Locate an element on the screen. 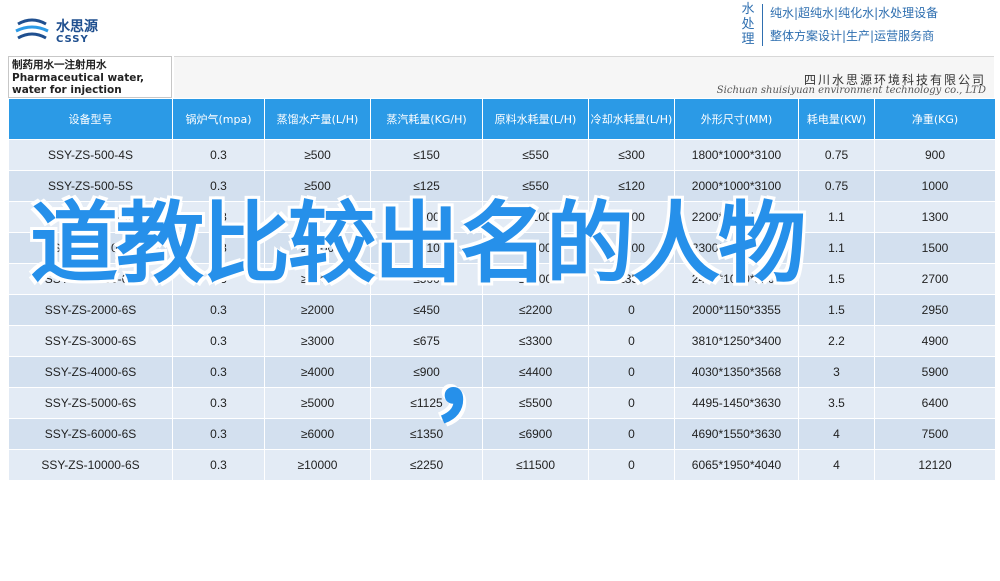  model-cell: SSY-ZS-6000-6S is located at coordinates (90, 434).